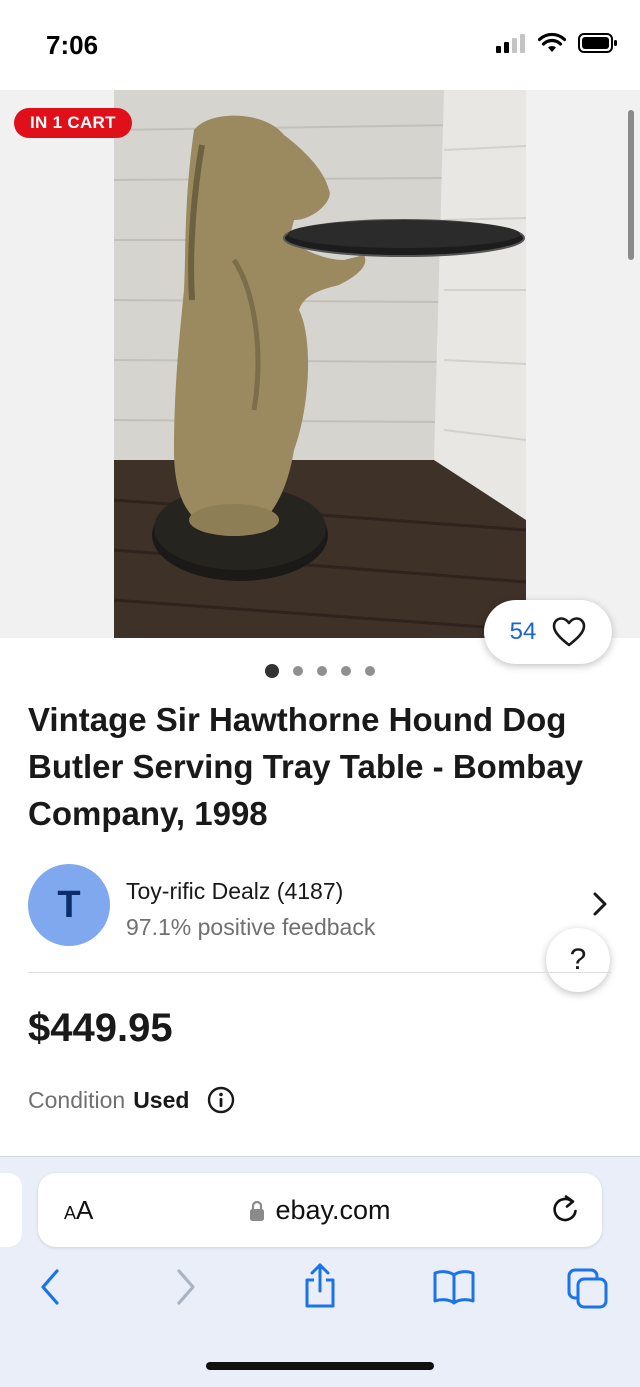 The height and width of the screenshot is (1387, 640). I want to click on share-icon, so click(320, 1285).